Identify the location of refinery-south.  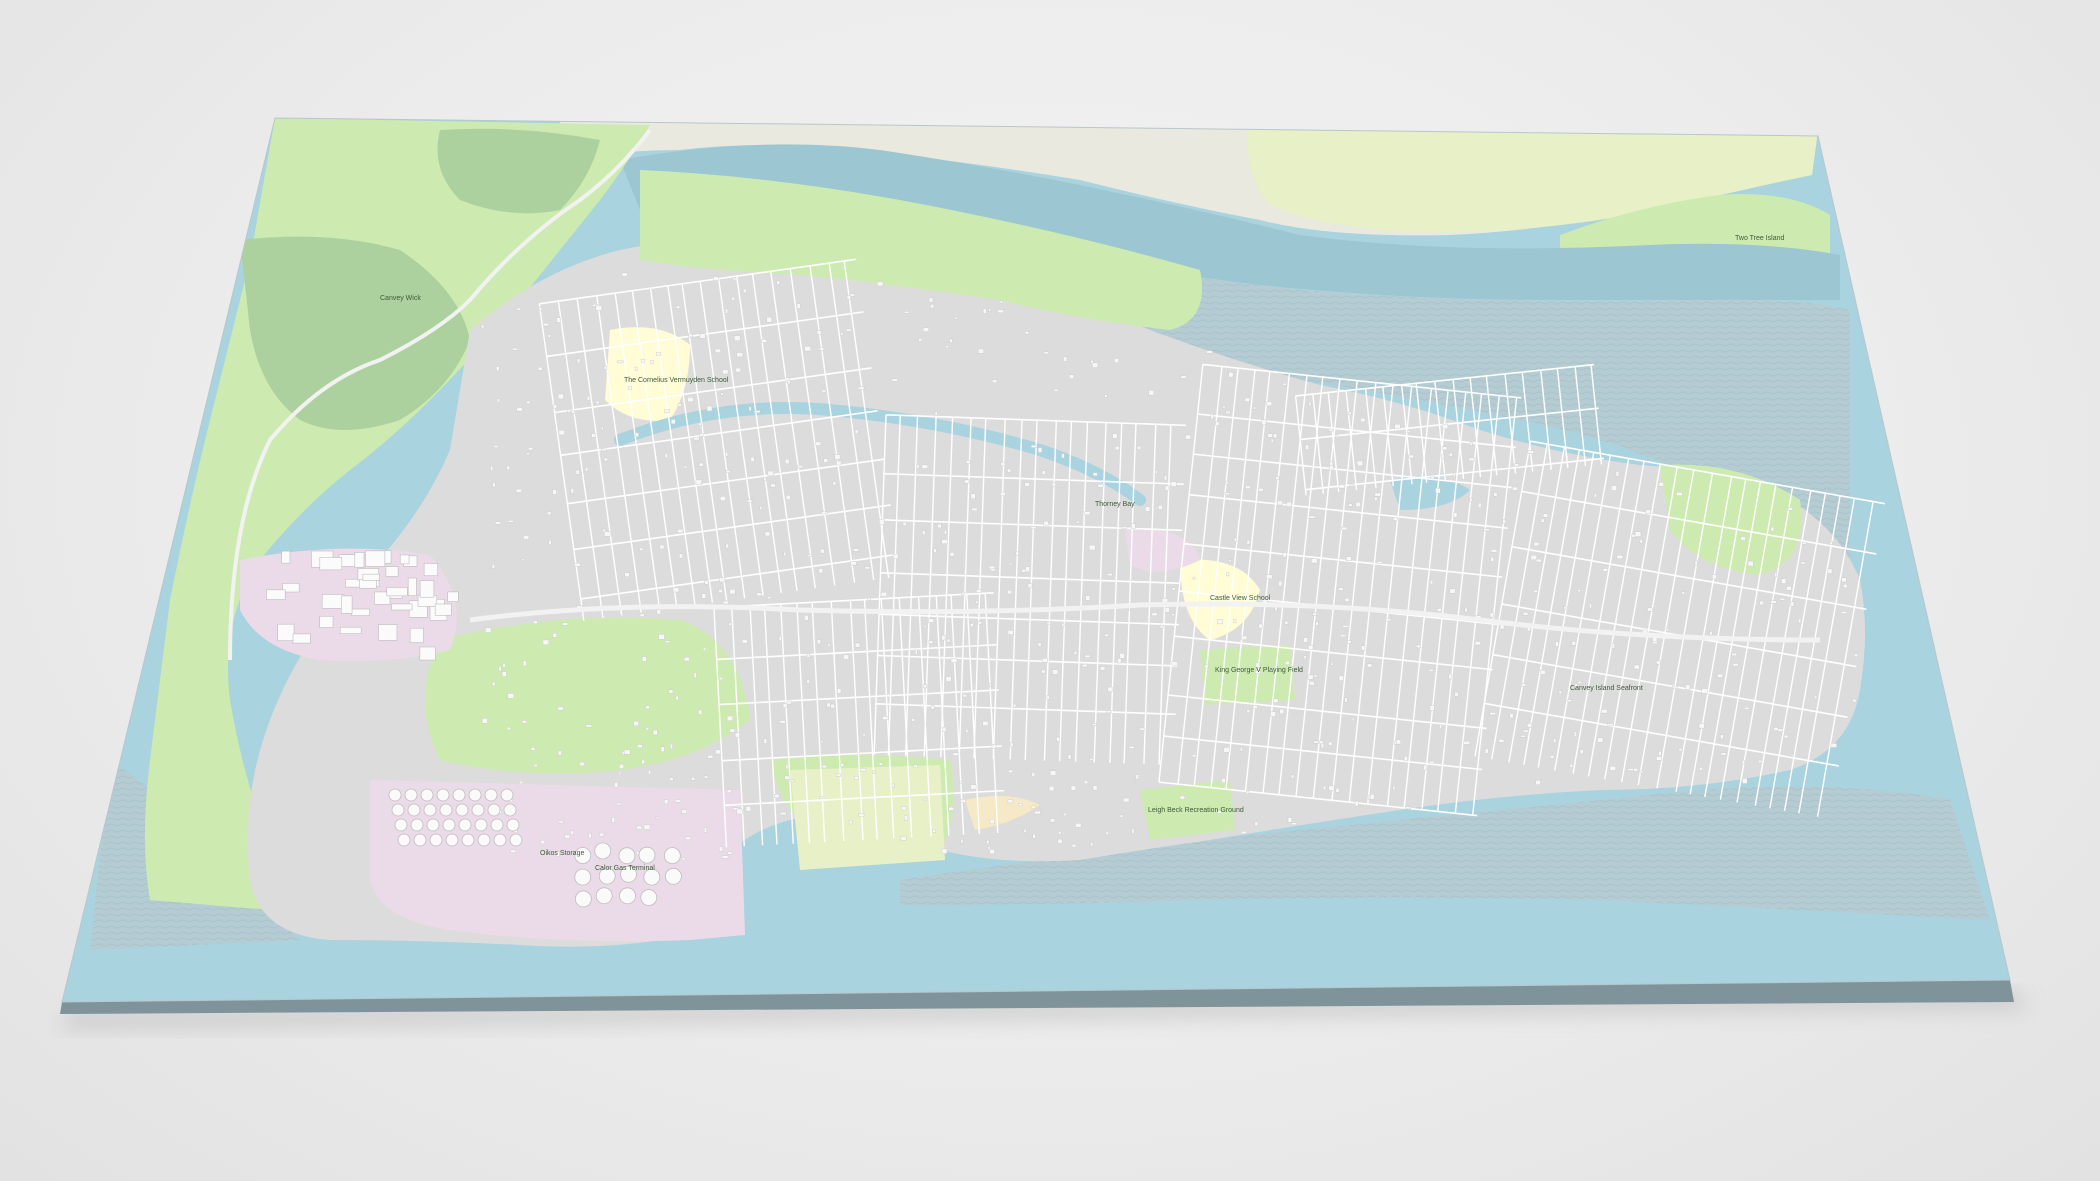
(557, 861).